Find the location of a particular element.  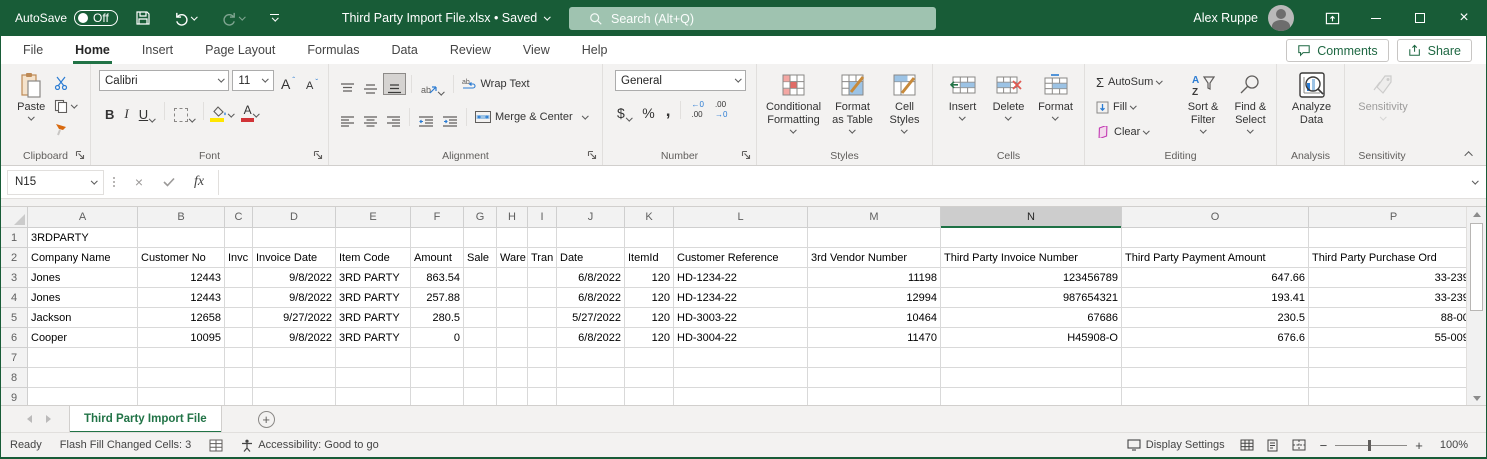

cell-C2: Invc is located at coordinates (239, 258).